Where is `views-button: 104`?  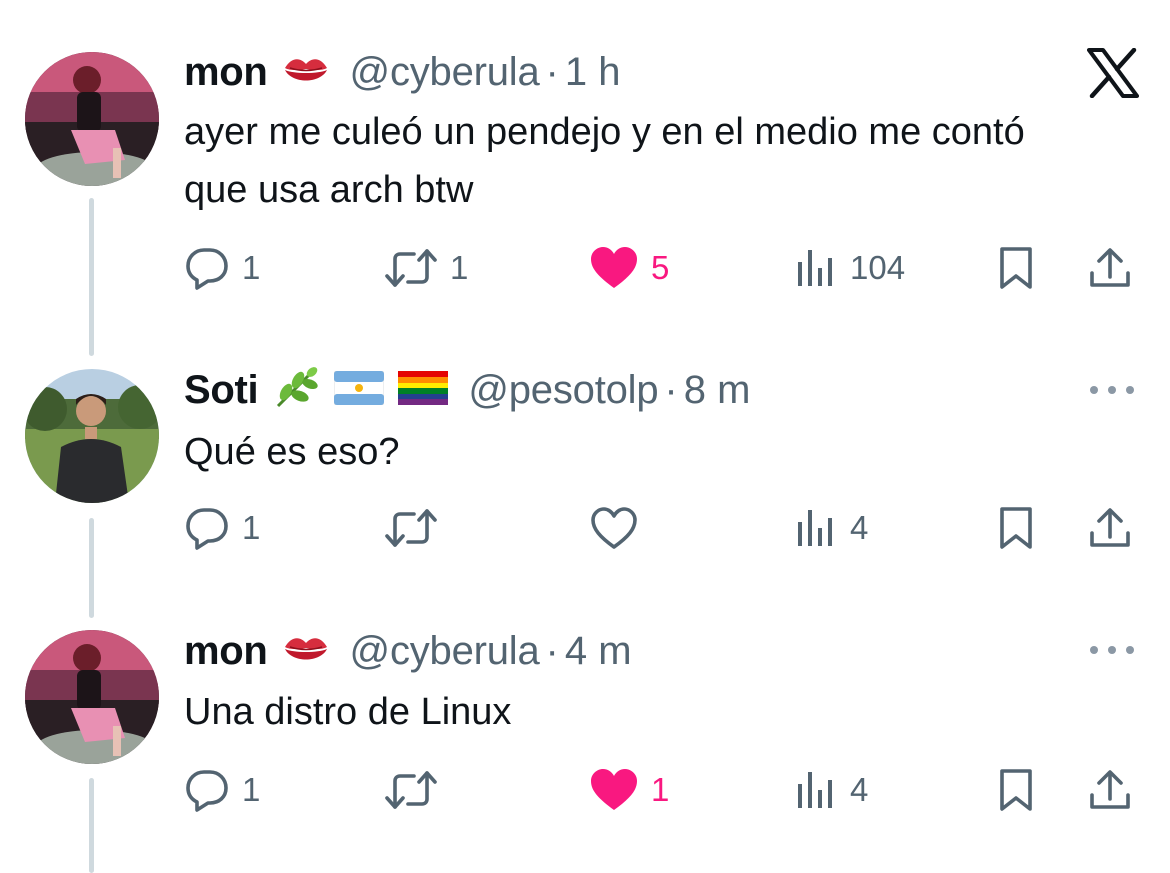 views-button: 104 is located at coordinates (849, 268).